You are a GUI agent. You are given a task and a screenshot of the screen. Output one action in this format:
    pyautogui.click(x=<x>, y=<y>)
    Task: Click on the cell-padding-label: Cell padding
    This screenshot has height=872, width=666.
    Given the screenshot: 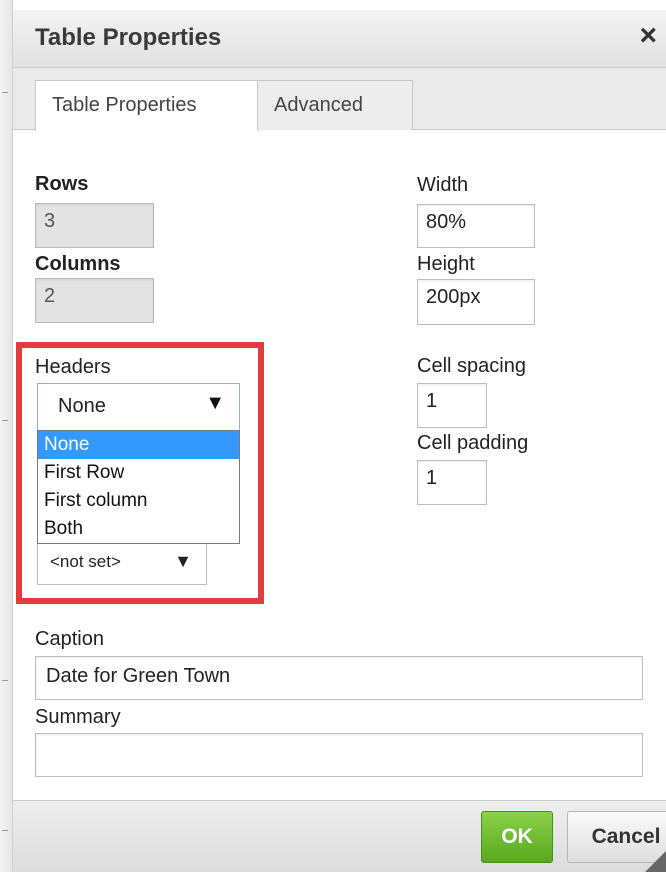 What is the action you would take?
    pyautogui.click(x=473, y=443)
    